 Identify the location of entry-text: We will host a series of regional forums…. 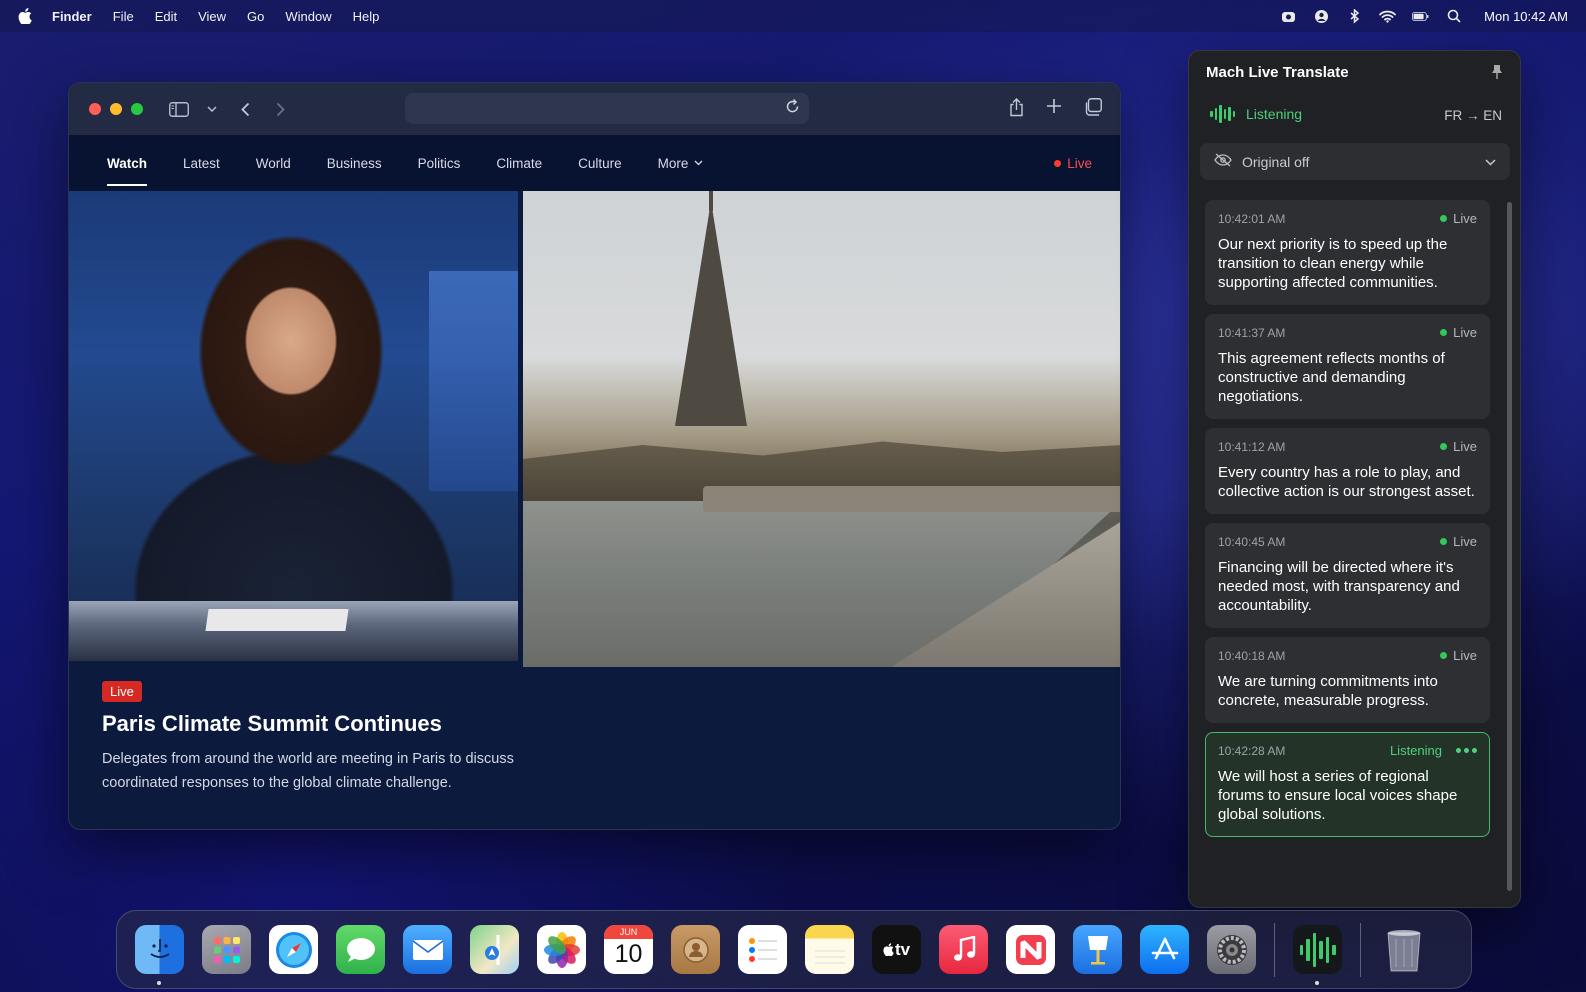
(1338, 795).